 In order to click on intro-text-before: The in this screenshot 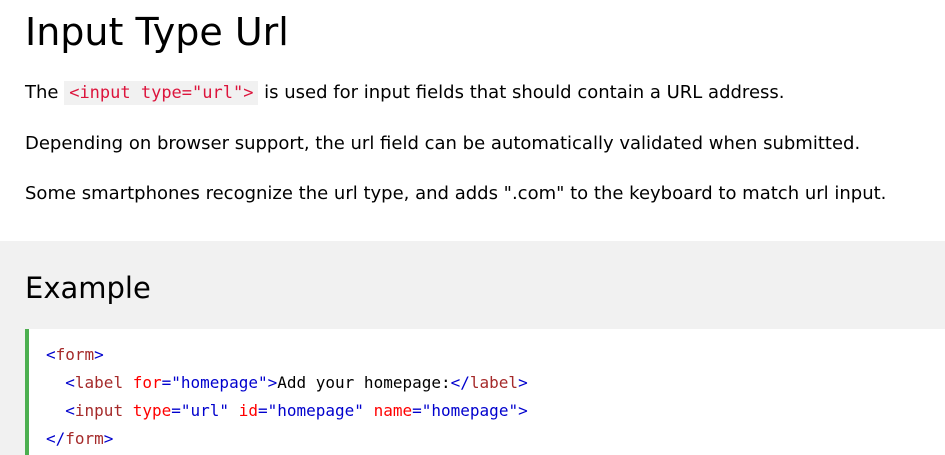, I will do `click(45, 92)`.